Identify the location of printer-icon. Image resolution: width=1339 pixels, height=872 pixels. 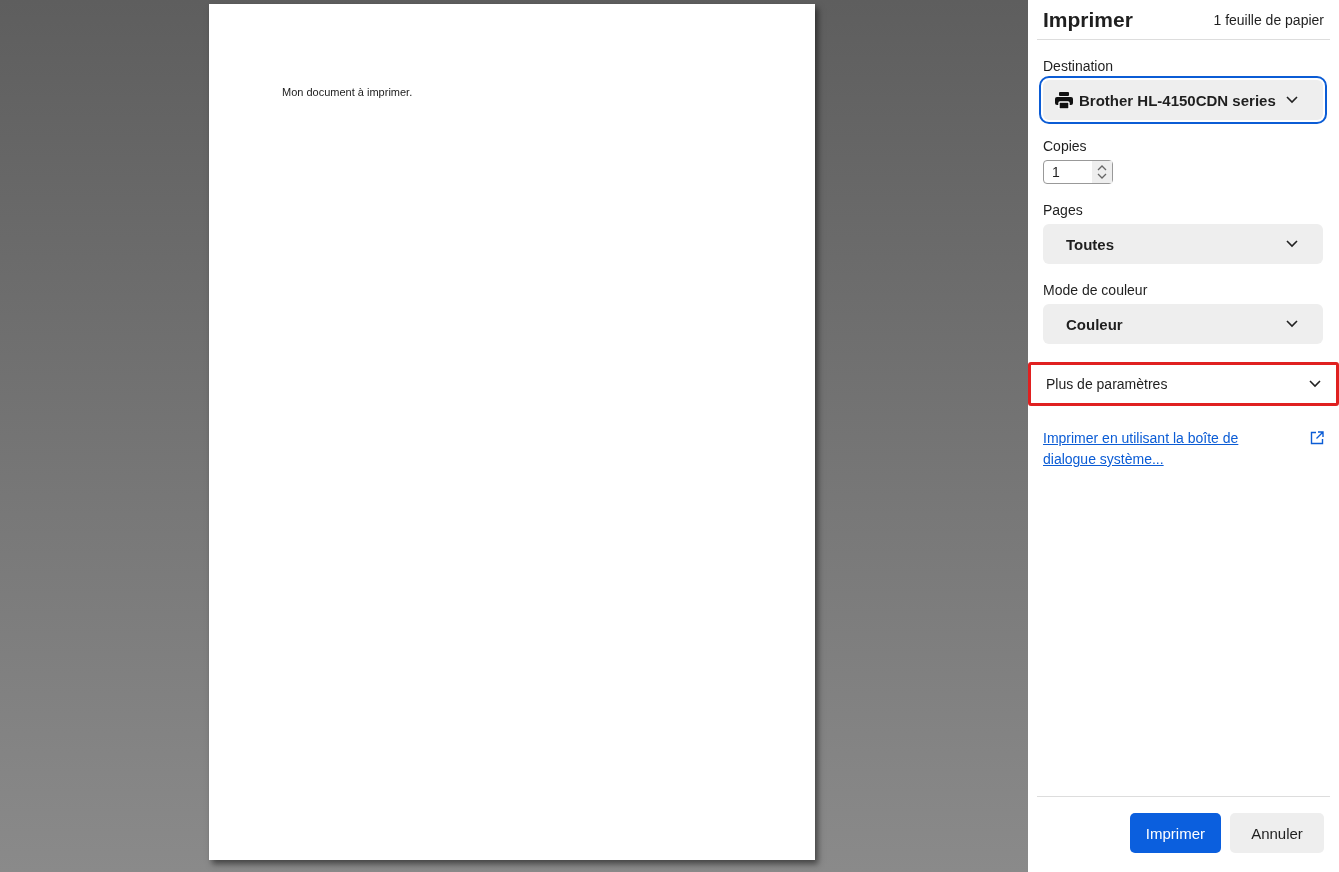
(1064, 100).